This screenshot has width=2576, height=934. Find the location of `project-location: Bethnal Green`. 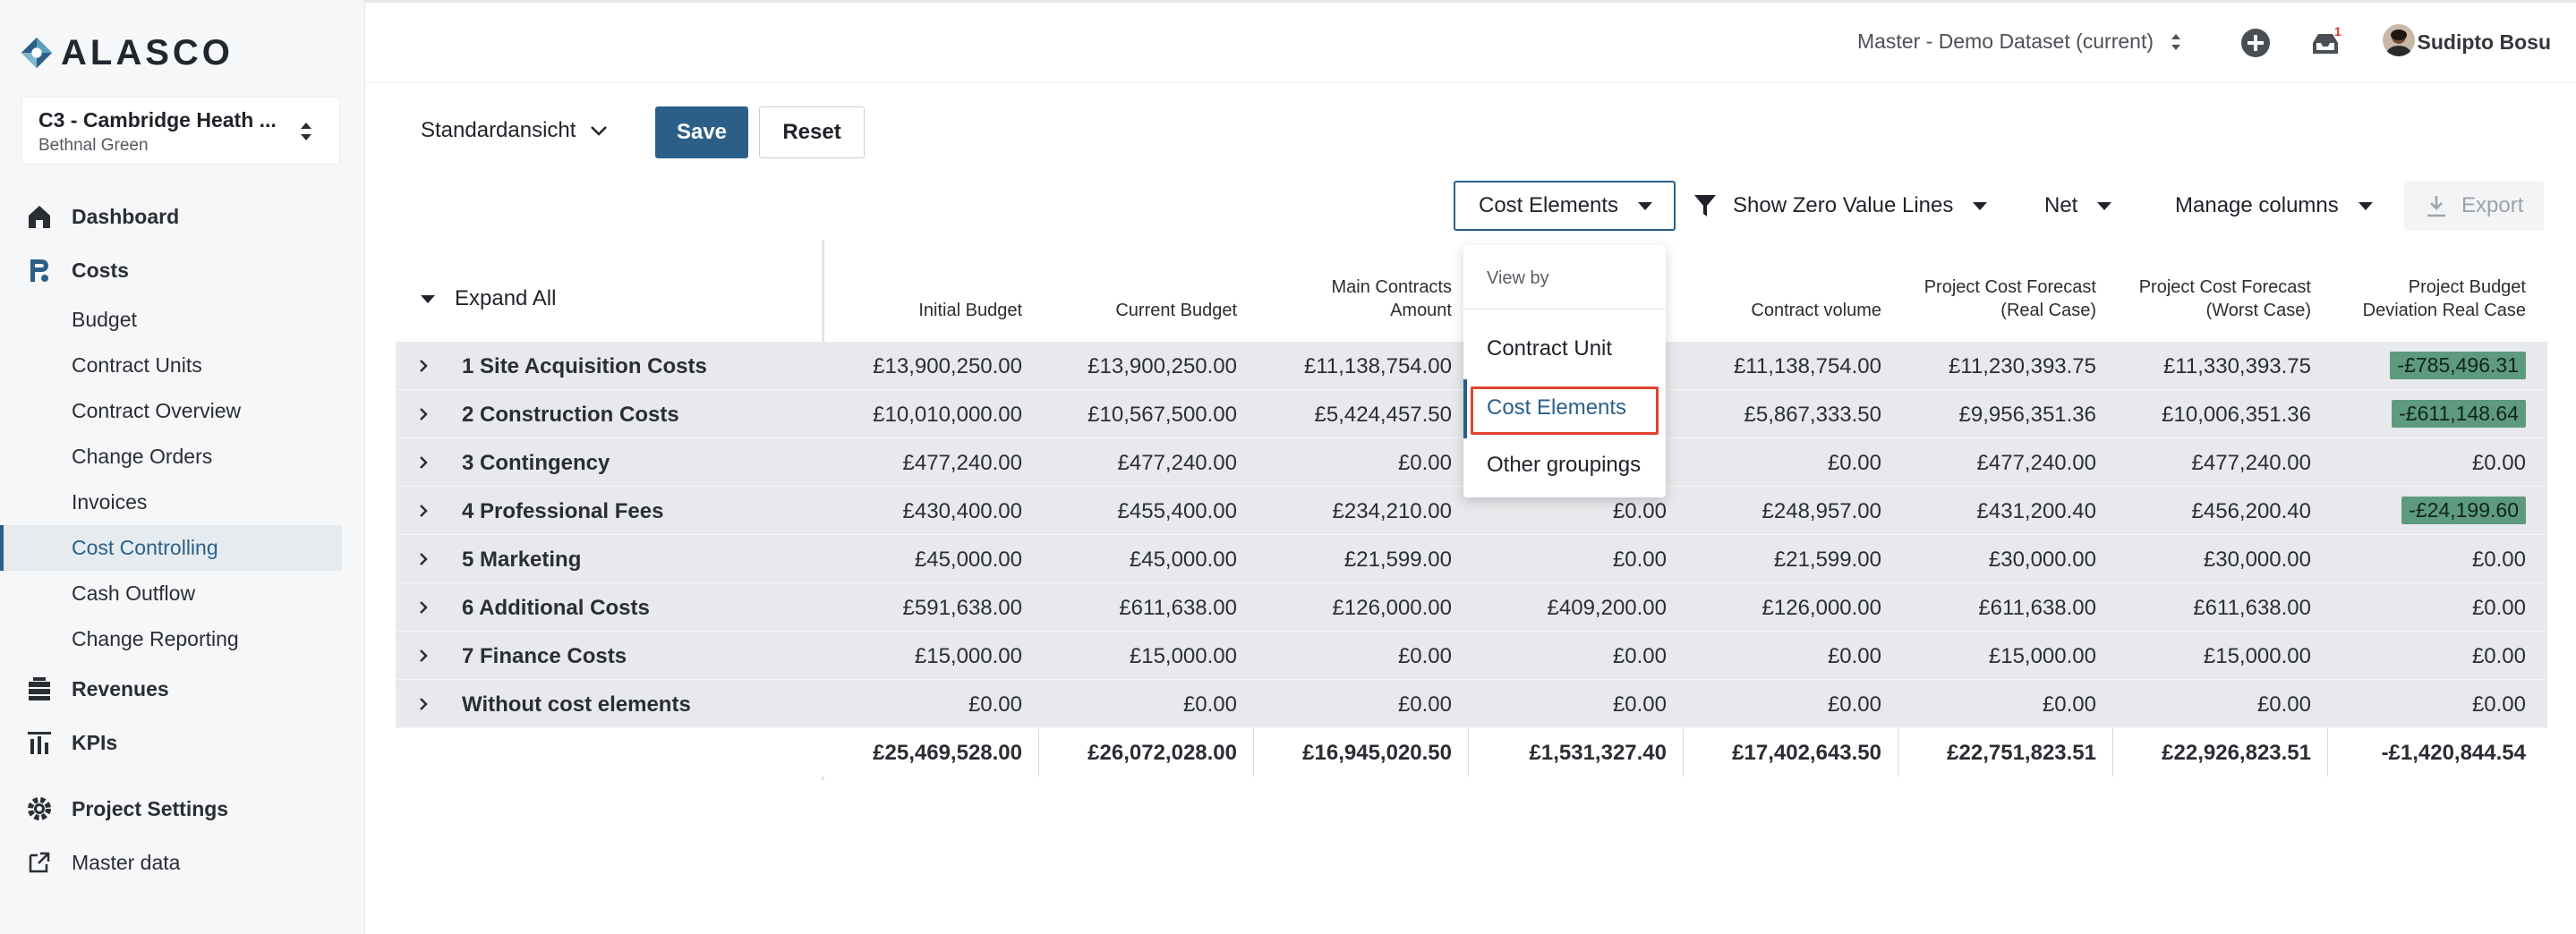

project-location: Bethnal Green is located at coordinates (93, 145).